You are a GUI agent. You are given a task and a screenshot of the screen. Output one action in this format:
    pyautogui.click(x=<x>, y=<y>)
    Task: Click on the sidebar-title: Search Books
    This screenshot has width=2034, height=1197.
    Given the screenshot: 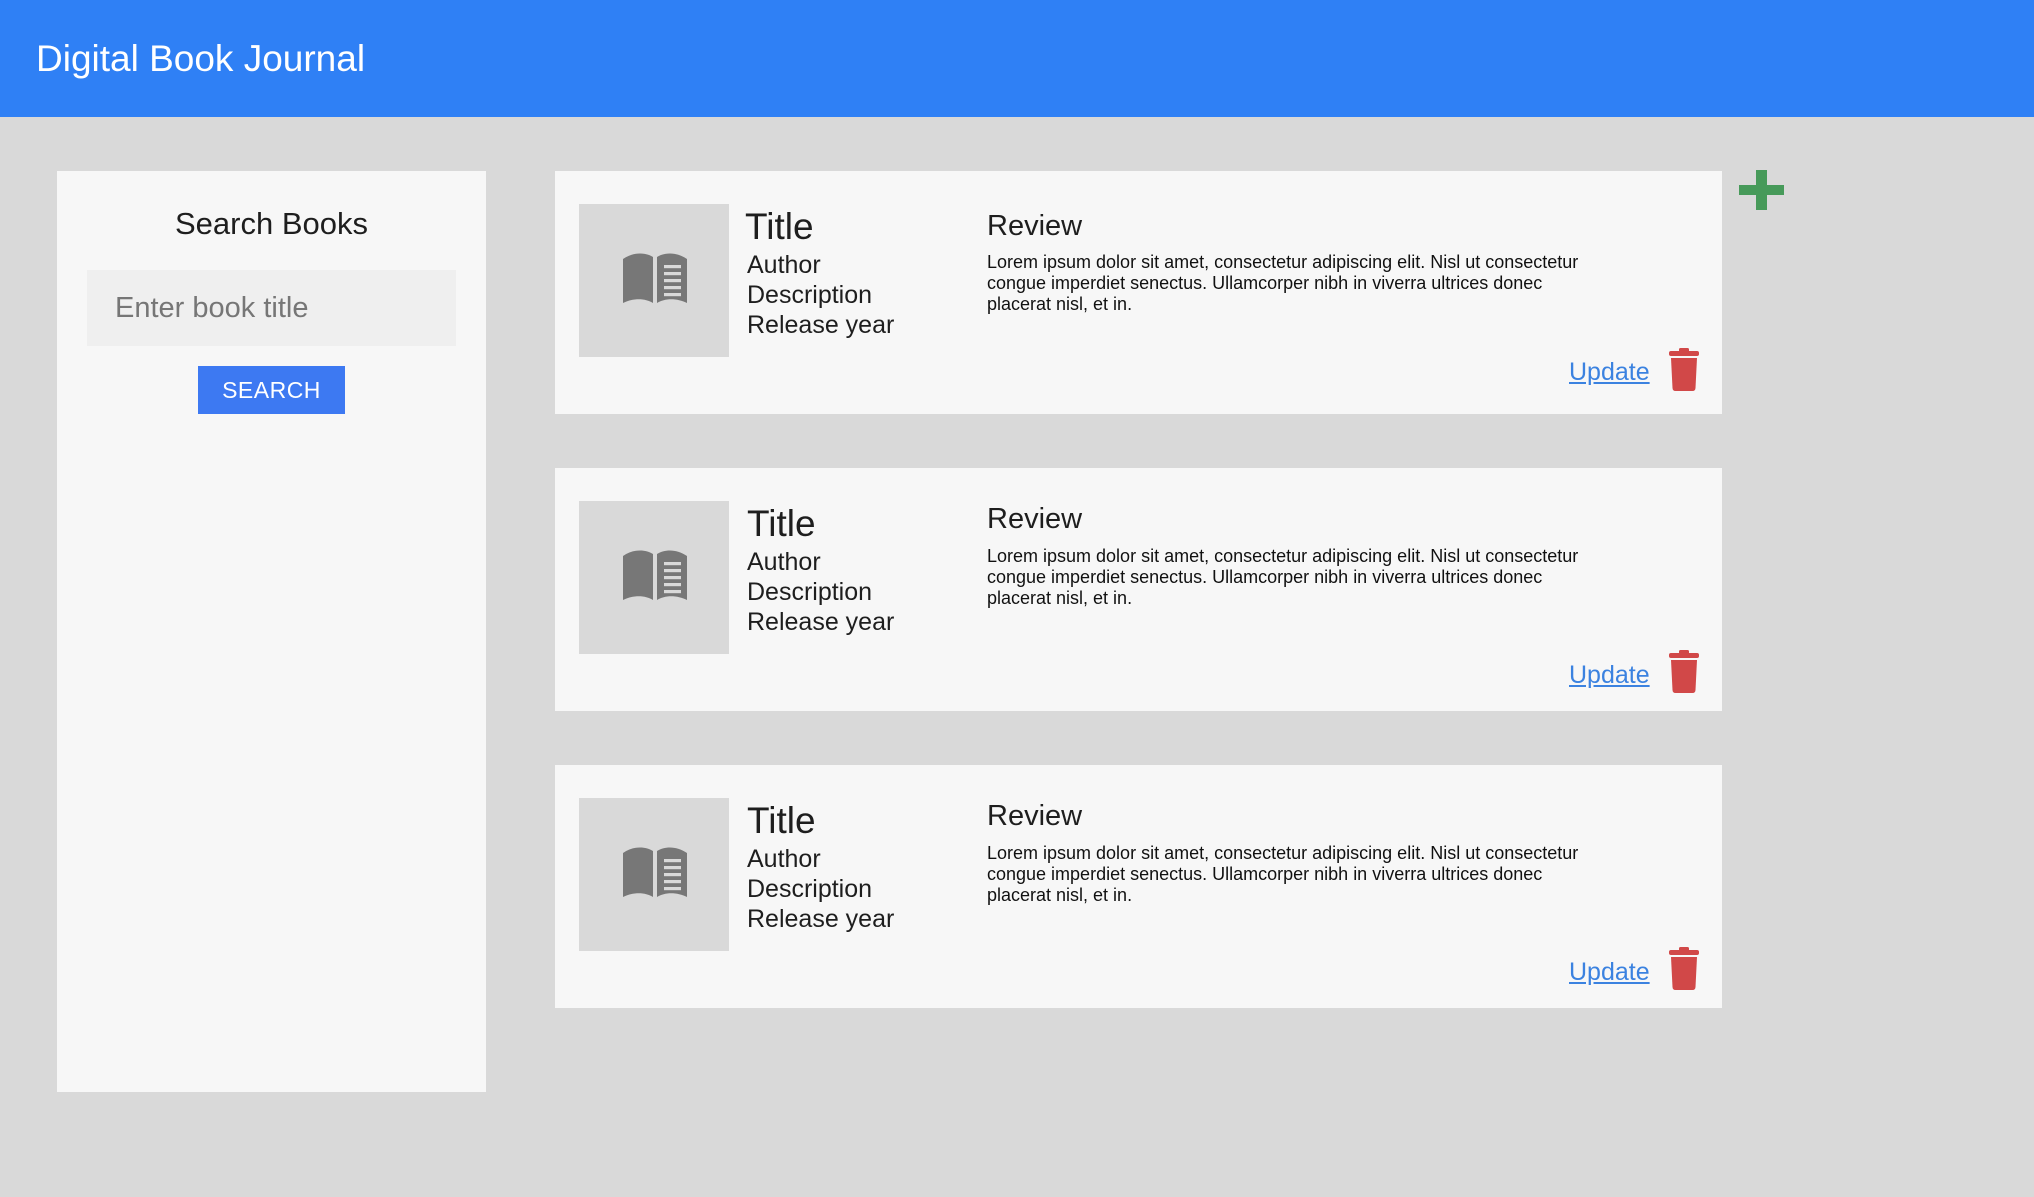 What is the action you would take?
    pyautogui.click(x=271, y=223)
    